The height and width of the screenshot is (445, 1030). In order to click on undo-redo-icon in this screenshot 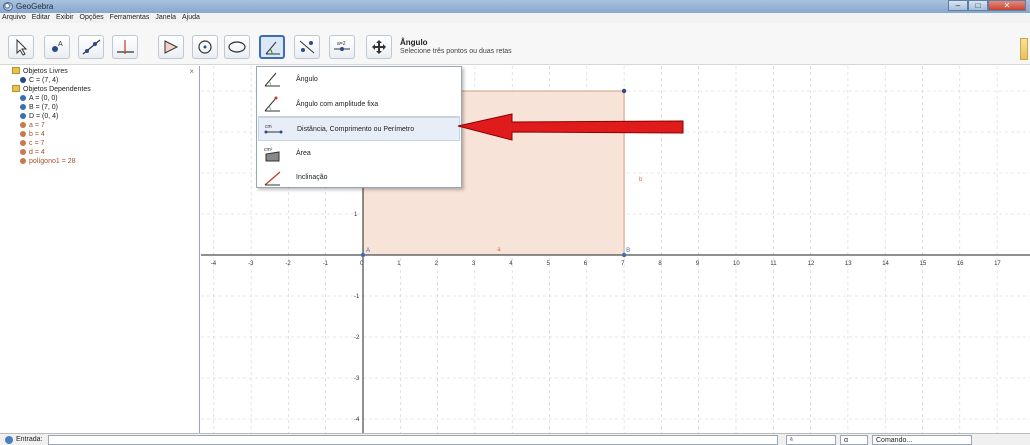, I will do `click(1024, 49)`.